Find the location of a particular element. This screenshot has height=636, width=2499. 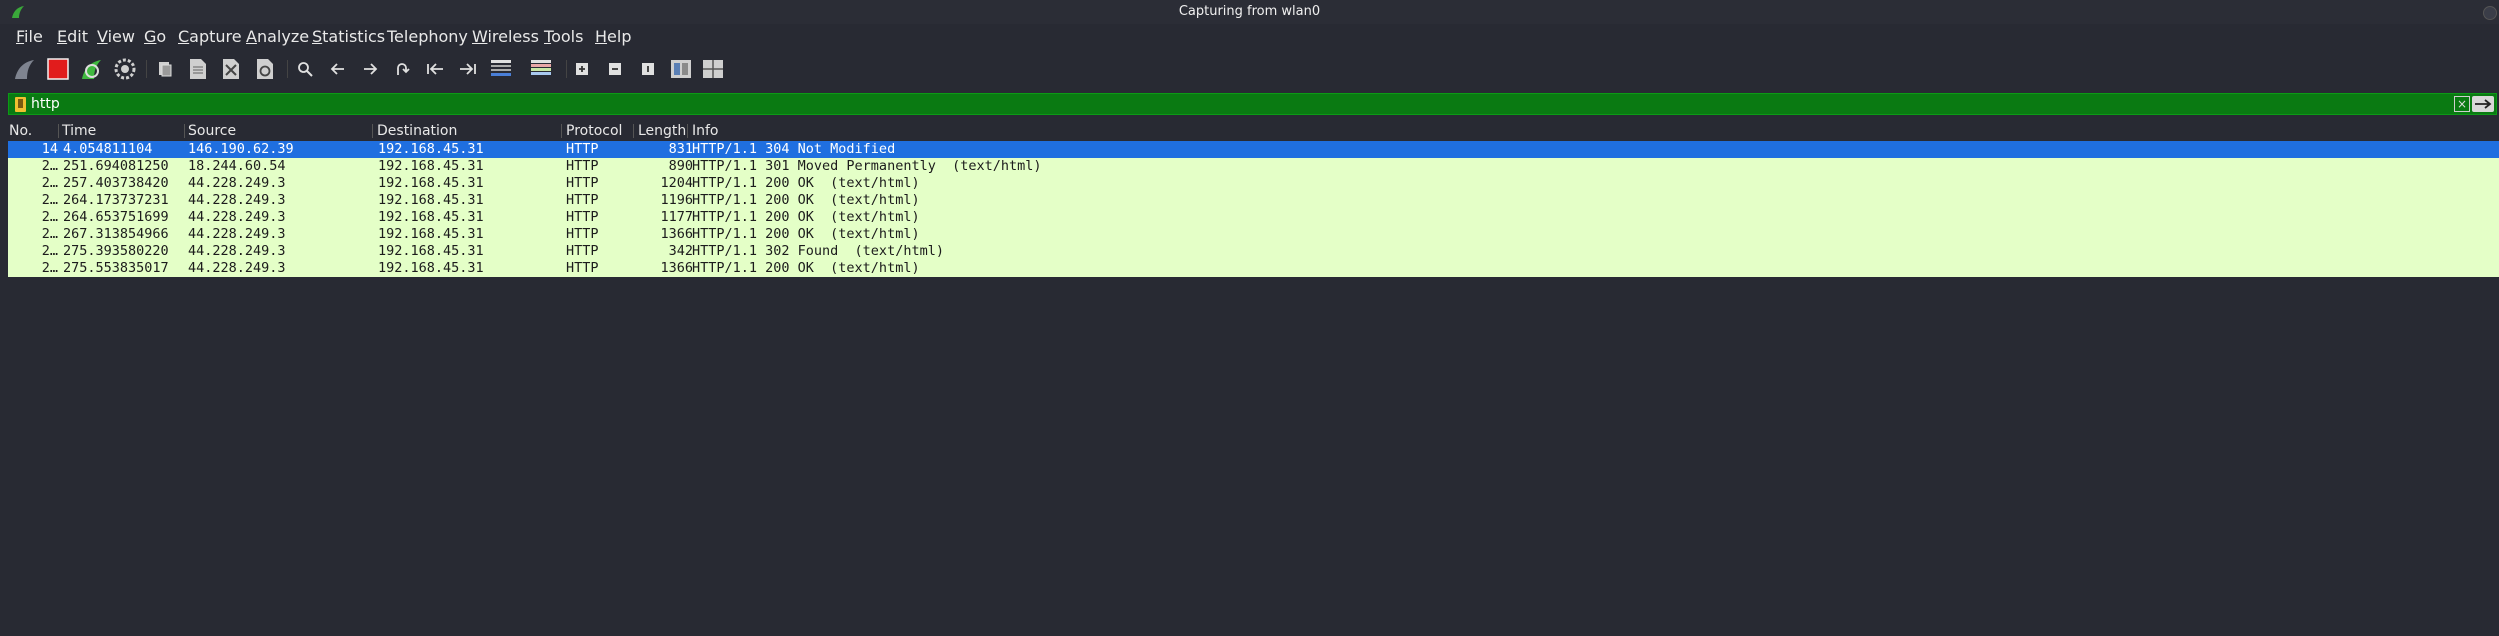

toolbar-separator is located at coordinates (287, 69).